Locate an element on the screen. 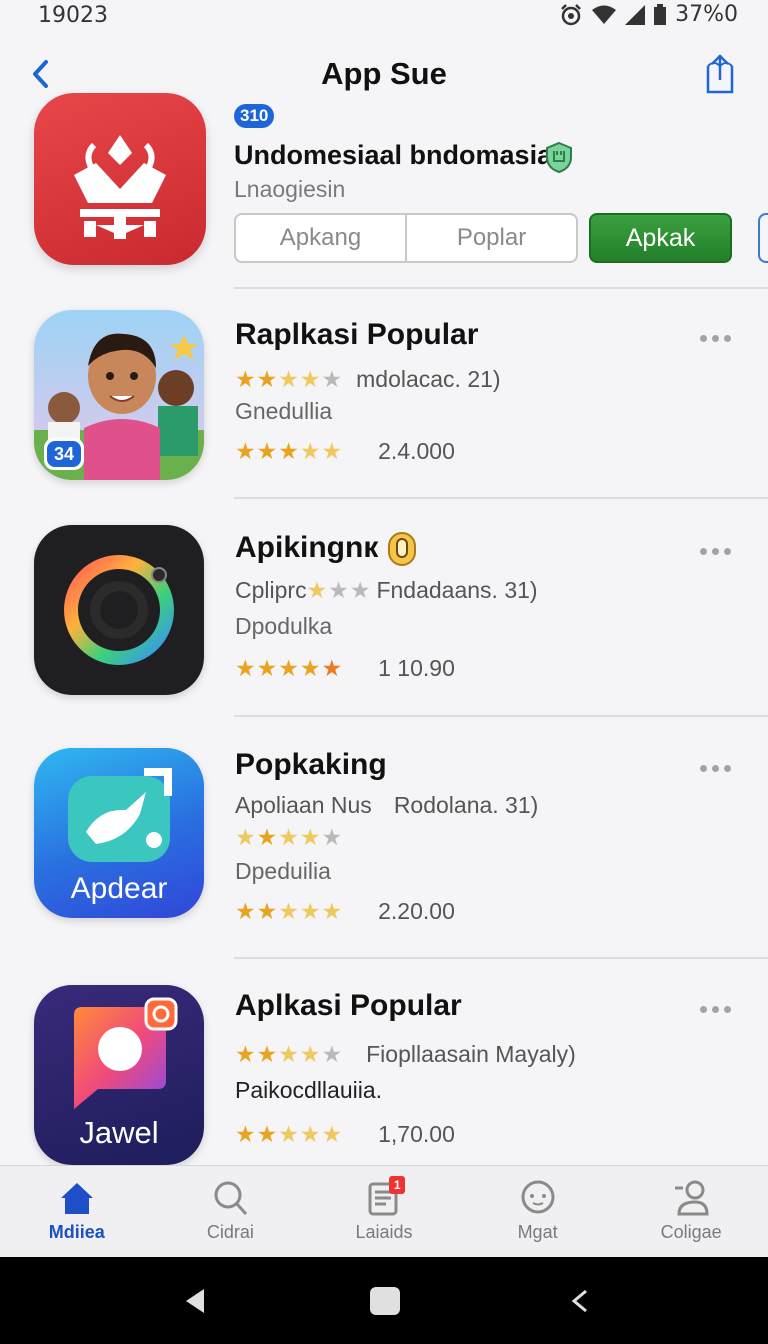 Image resolution: width=768 pixels, height=1344 pixels. tab-home: Mdiiea is located at coordinates (77, 1211).